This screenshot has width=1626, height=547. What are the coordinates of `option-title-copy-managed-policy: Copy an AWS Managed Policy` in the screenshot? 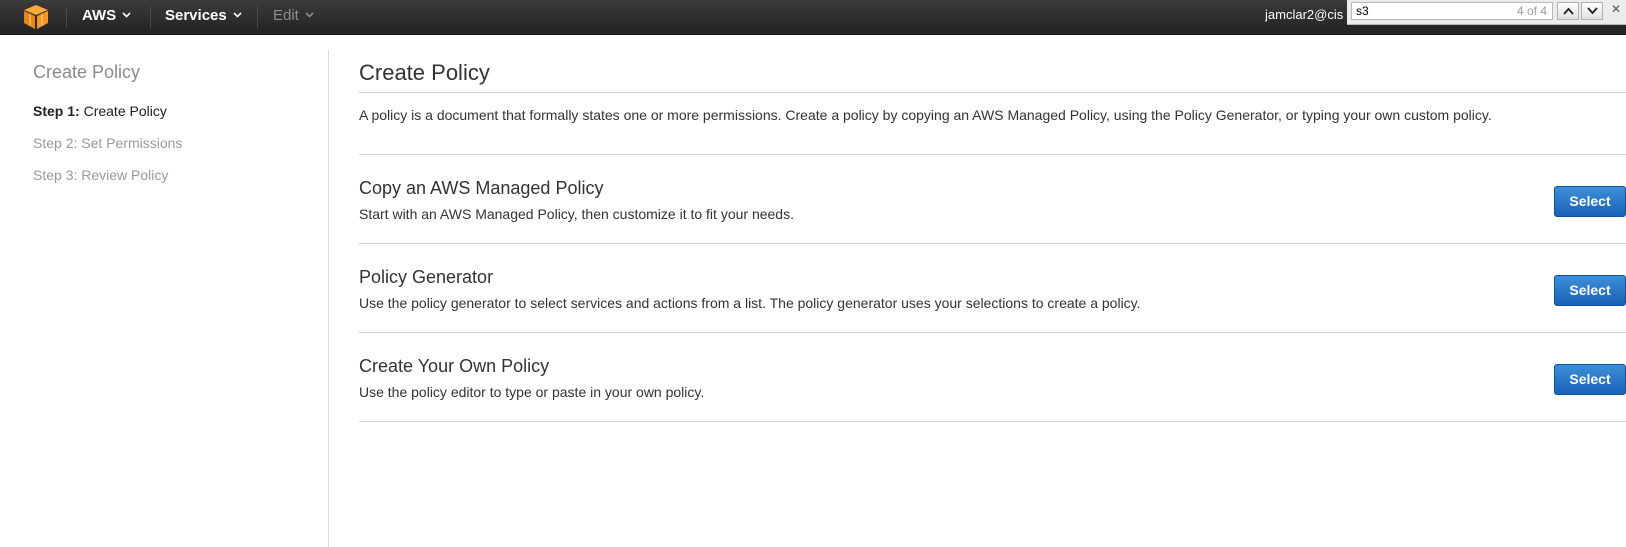 It's located at (481, 188).